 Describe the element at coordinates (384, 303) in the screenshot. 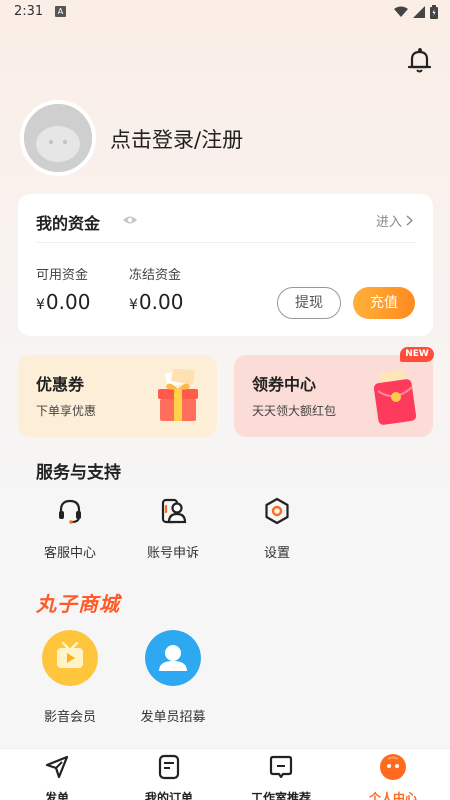

I see `recharge-button: 充值` at that location.